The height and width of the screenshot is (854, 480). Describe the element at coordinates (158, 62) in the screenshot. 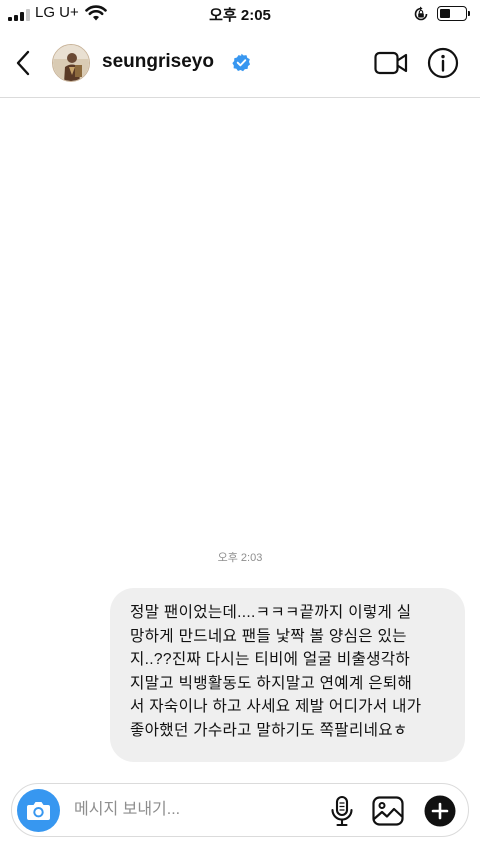

I see `thread-username: seungriseyo` at that location.